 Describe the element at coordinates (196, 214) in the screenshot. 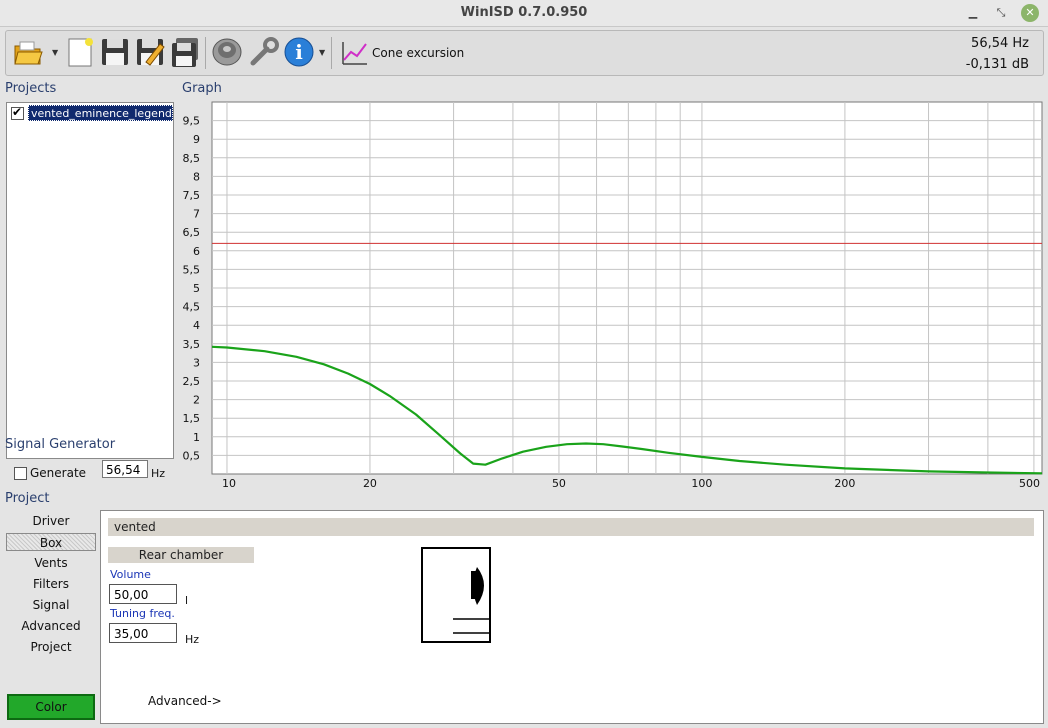

I see `y-tick-label: 7` at that location.